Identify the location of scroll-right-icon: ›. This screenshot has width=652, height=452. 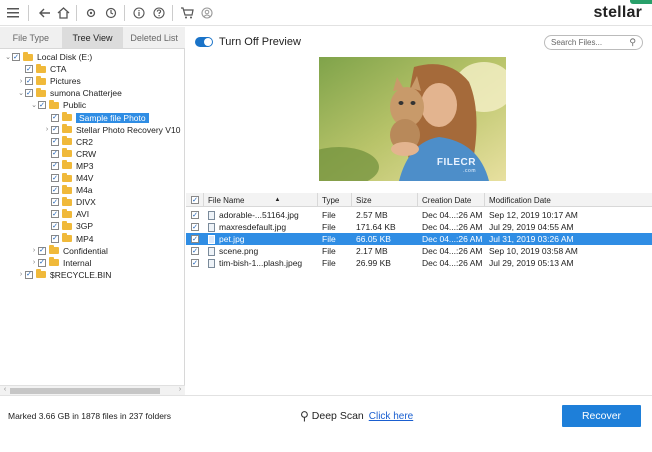
(180, 389).